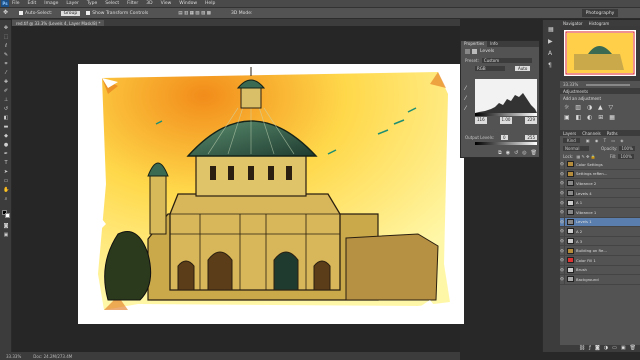 The width and height of the screenshot is (640, 360). I want to click on input-gradient-bar, so click(506, 114).